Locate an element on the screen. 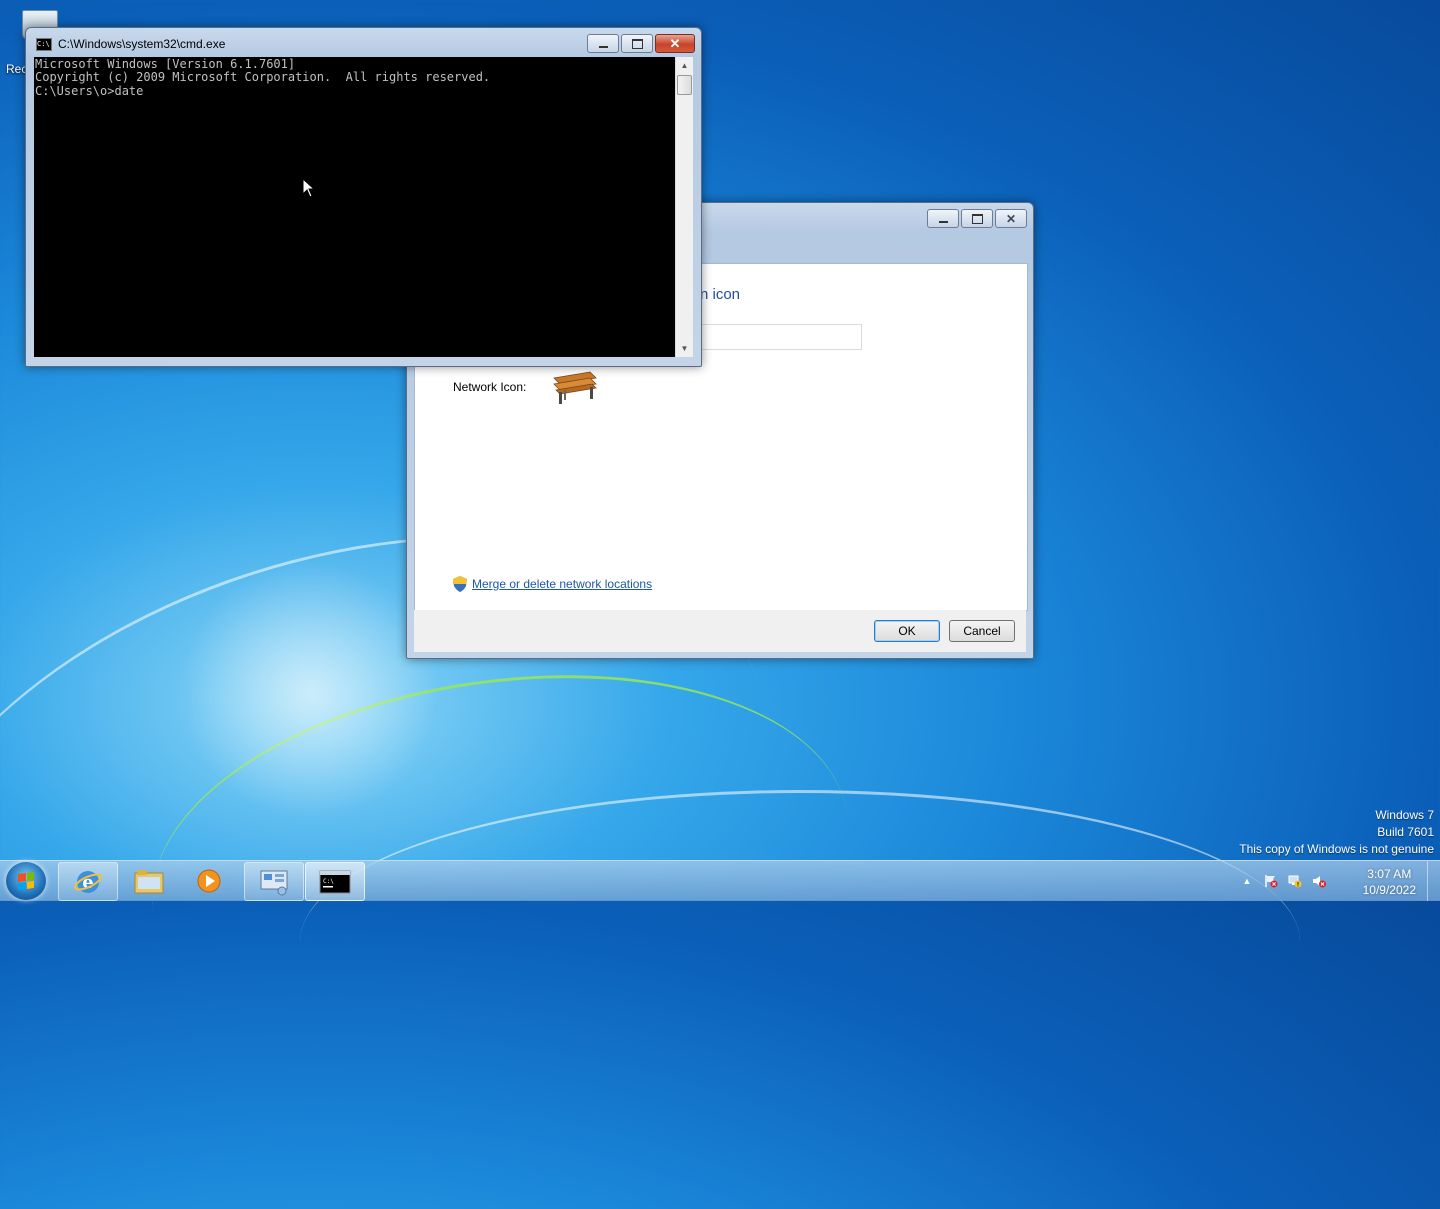 The image size is (1440, 1209). scroll-thumb is located at coordinates (684, 85).